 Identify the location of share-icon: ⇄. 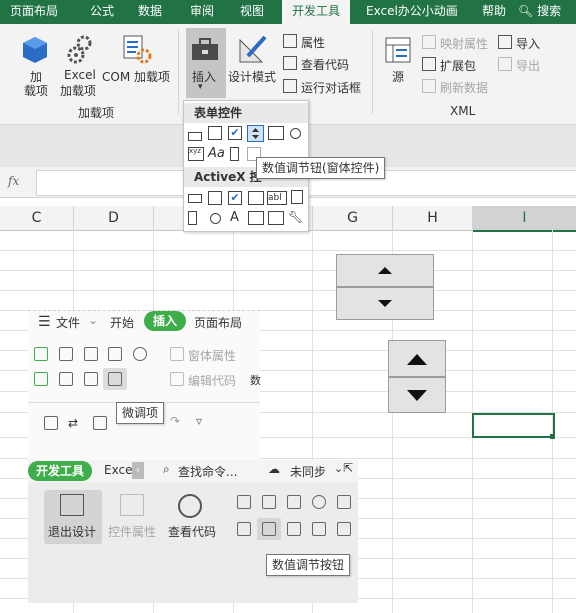
(75, 423).